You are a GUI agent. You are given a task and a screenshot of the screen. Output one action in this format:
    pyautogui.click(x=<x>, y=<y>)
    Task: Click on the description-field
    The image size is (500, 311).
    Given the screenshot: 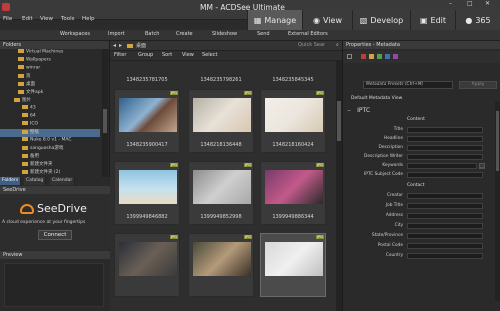 What is the action you would take?
    pyautogui.click(x=445, y=148)
    